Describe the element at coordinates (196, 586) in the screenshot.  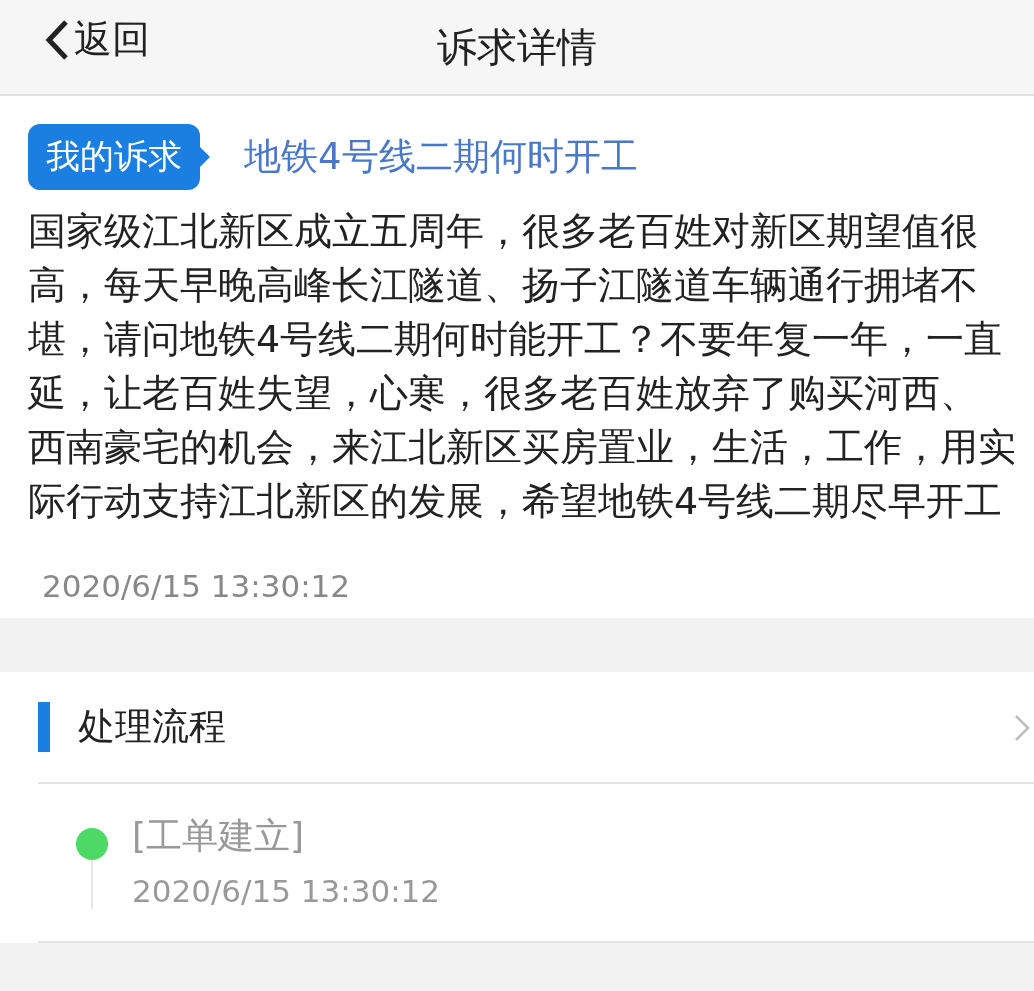
I see `appeal-time: 2020/6/15 13:30:12` at that location.